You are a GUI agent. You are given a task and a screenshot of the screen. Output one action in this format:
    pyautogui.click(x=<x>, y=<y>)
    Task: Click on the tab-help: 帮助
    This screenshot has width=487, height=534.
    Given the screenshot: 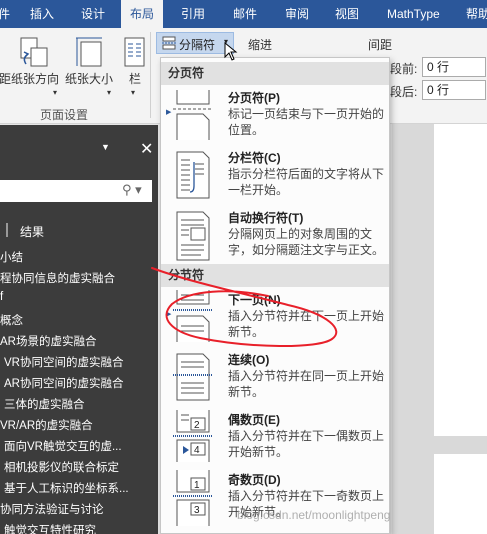 What is the action you would take?
    pyautogui.click(x=476, y=14)
    